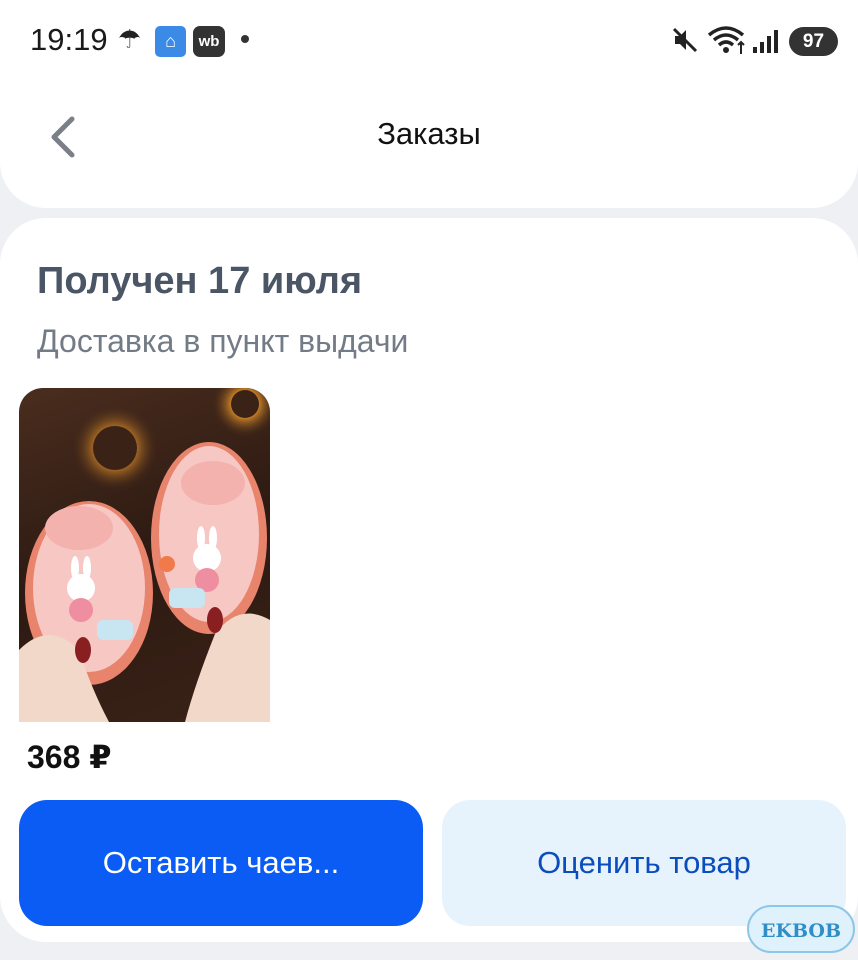 The height and width of the screenshot is (960, 858). What do you see at coordinates (727, 42) in the screenshot?
I see `wifi-icon` at bounding box center [727, 42].